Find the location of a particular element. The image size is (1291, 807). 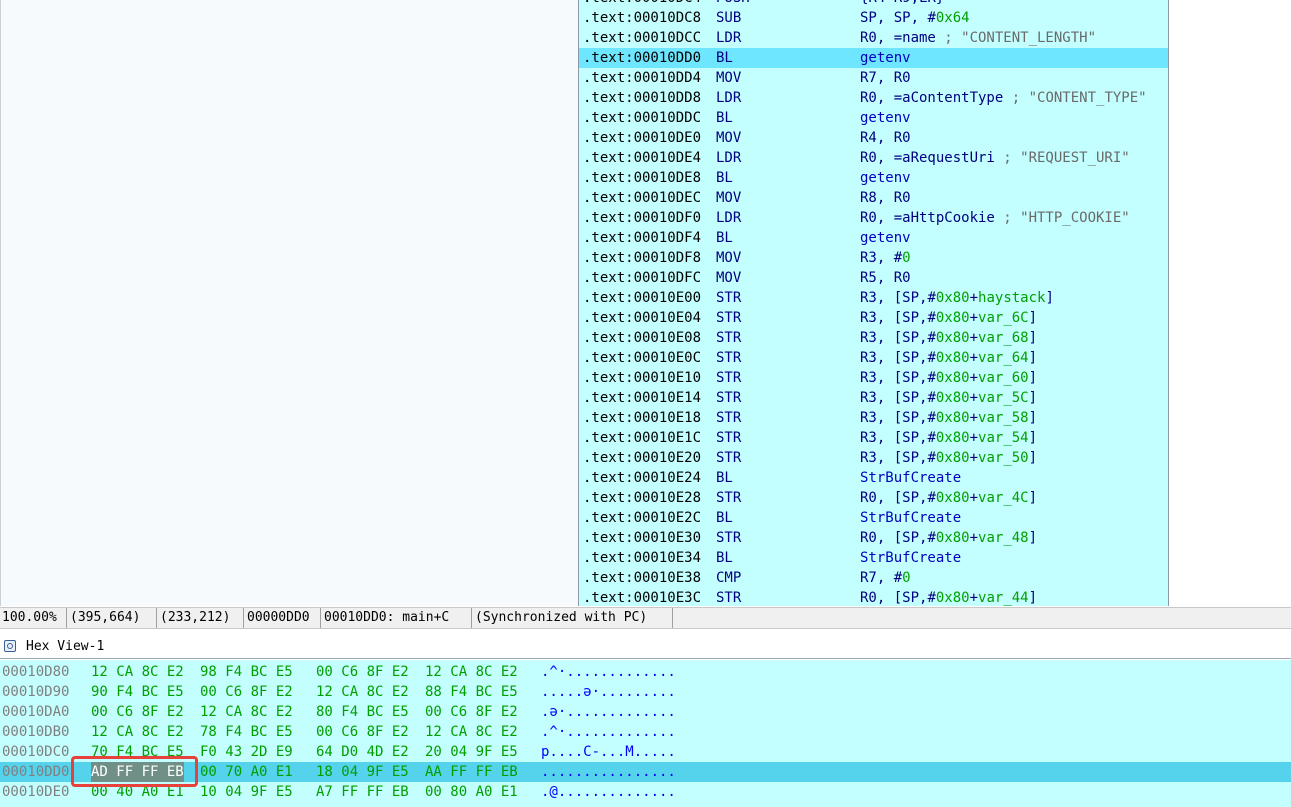

hex-offset: 00010D90 is located at coordinates (35, 692).